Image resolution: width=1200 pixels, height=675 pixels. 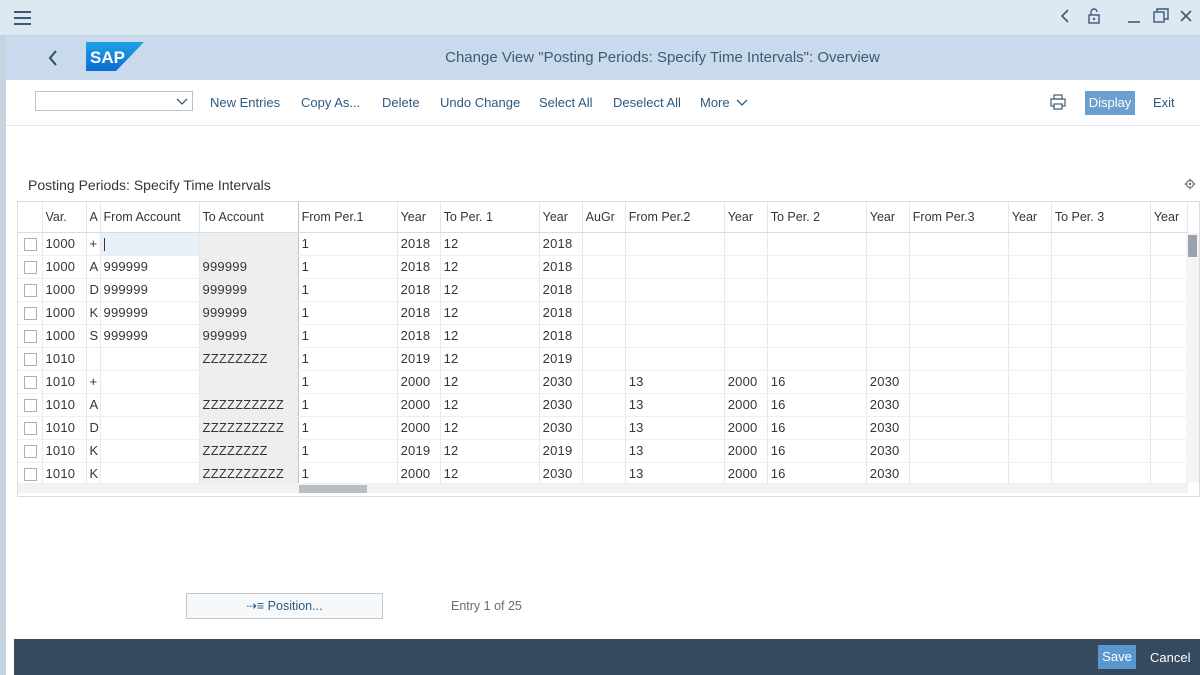 I want to click on column-header: To Per. 2, so click(x=817, y=217).